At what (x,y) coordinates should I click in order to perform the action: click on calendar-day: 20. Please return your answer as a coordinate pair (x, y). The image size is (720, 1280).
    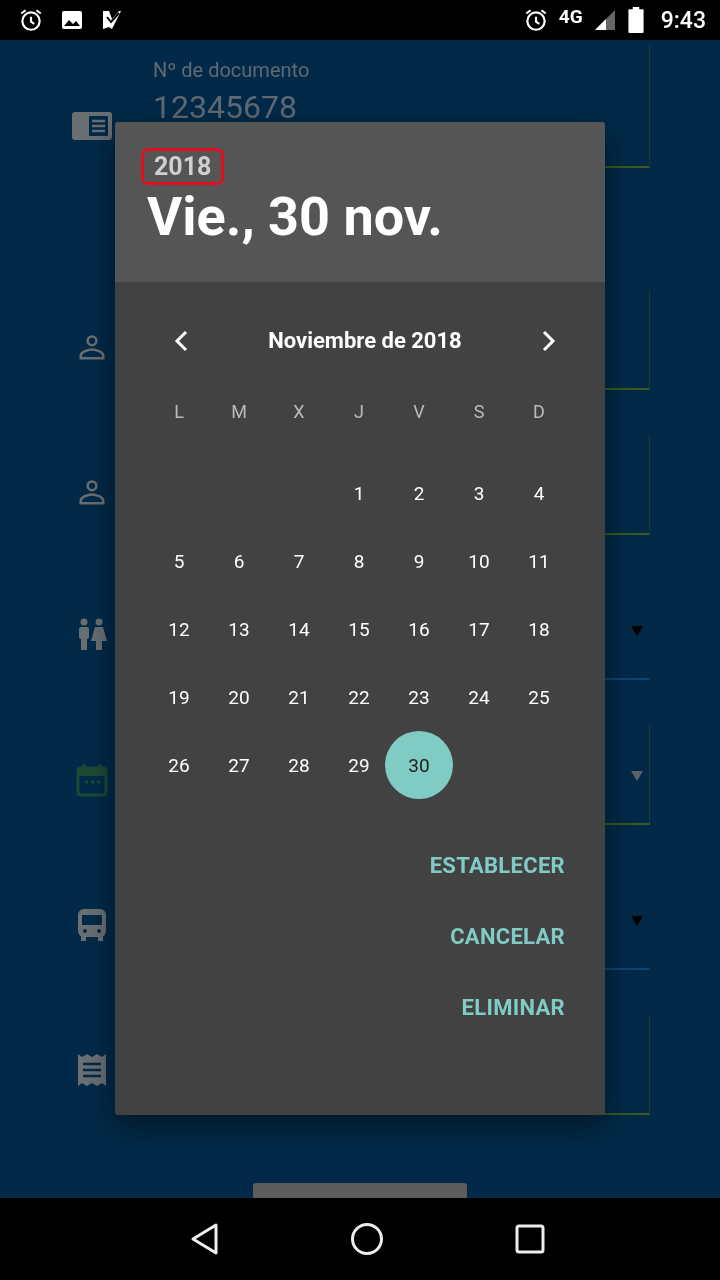
    Looking at the image, I should click on (239, 697).